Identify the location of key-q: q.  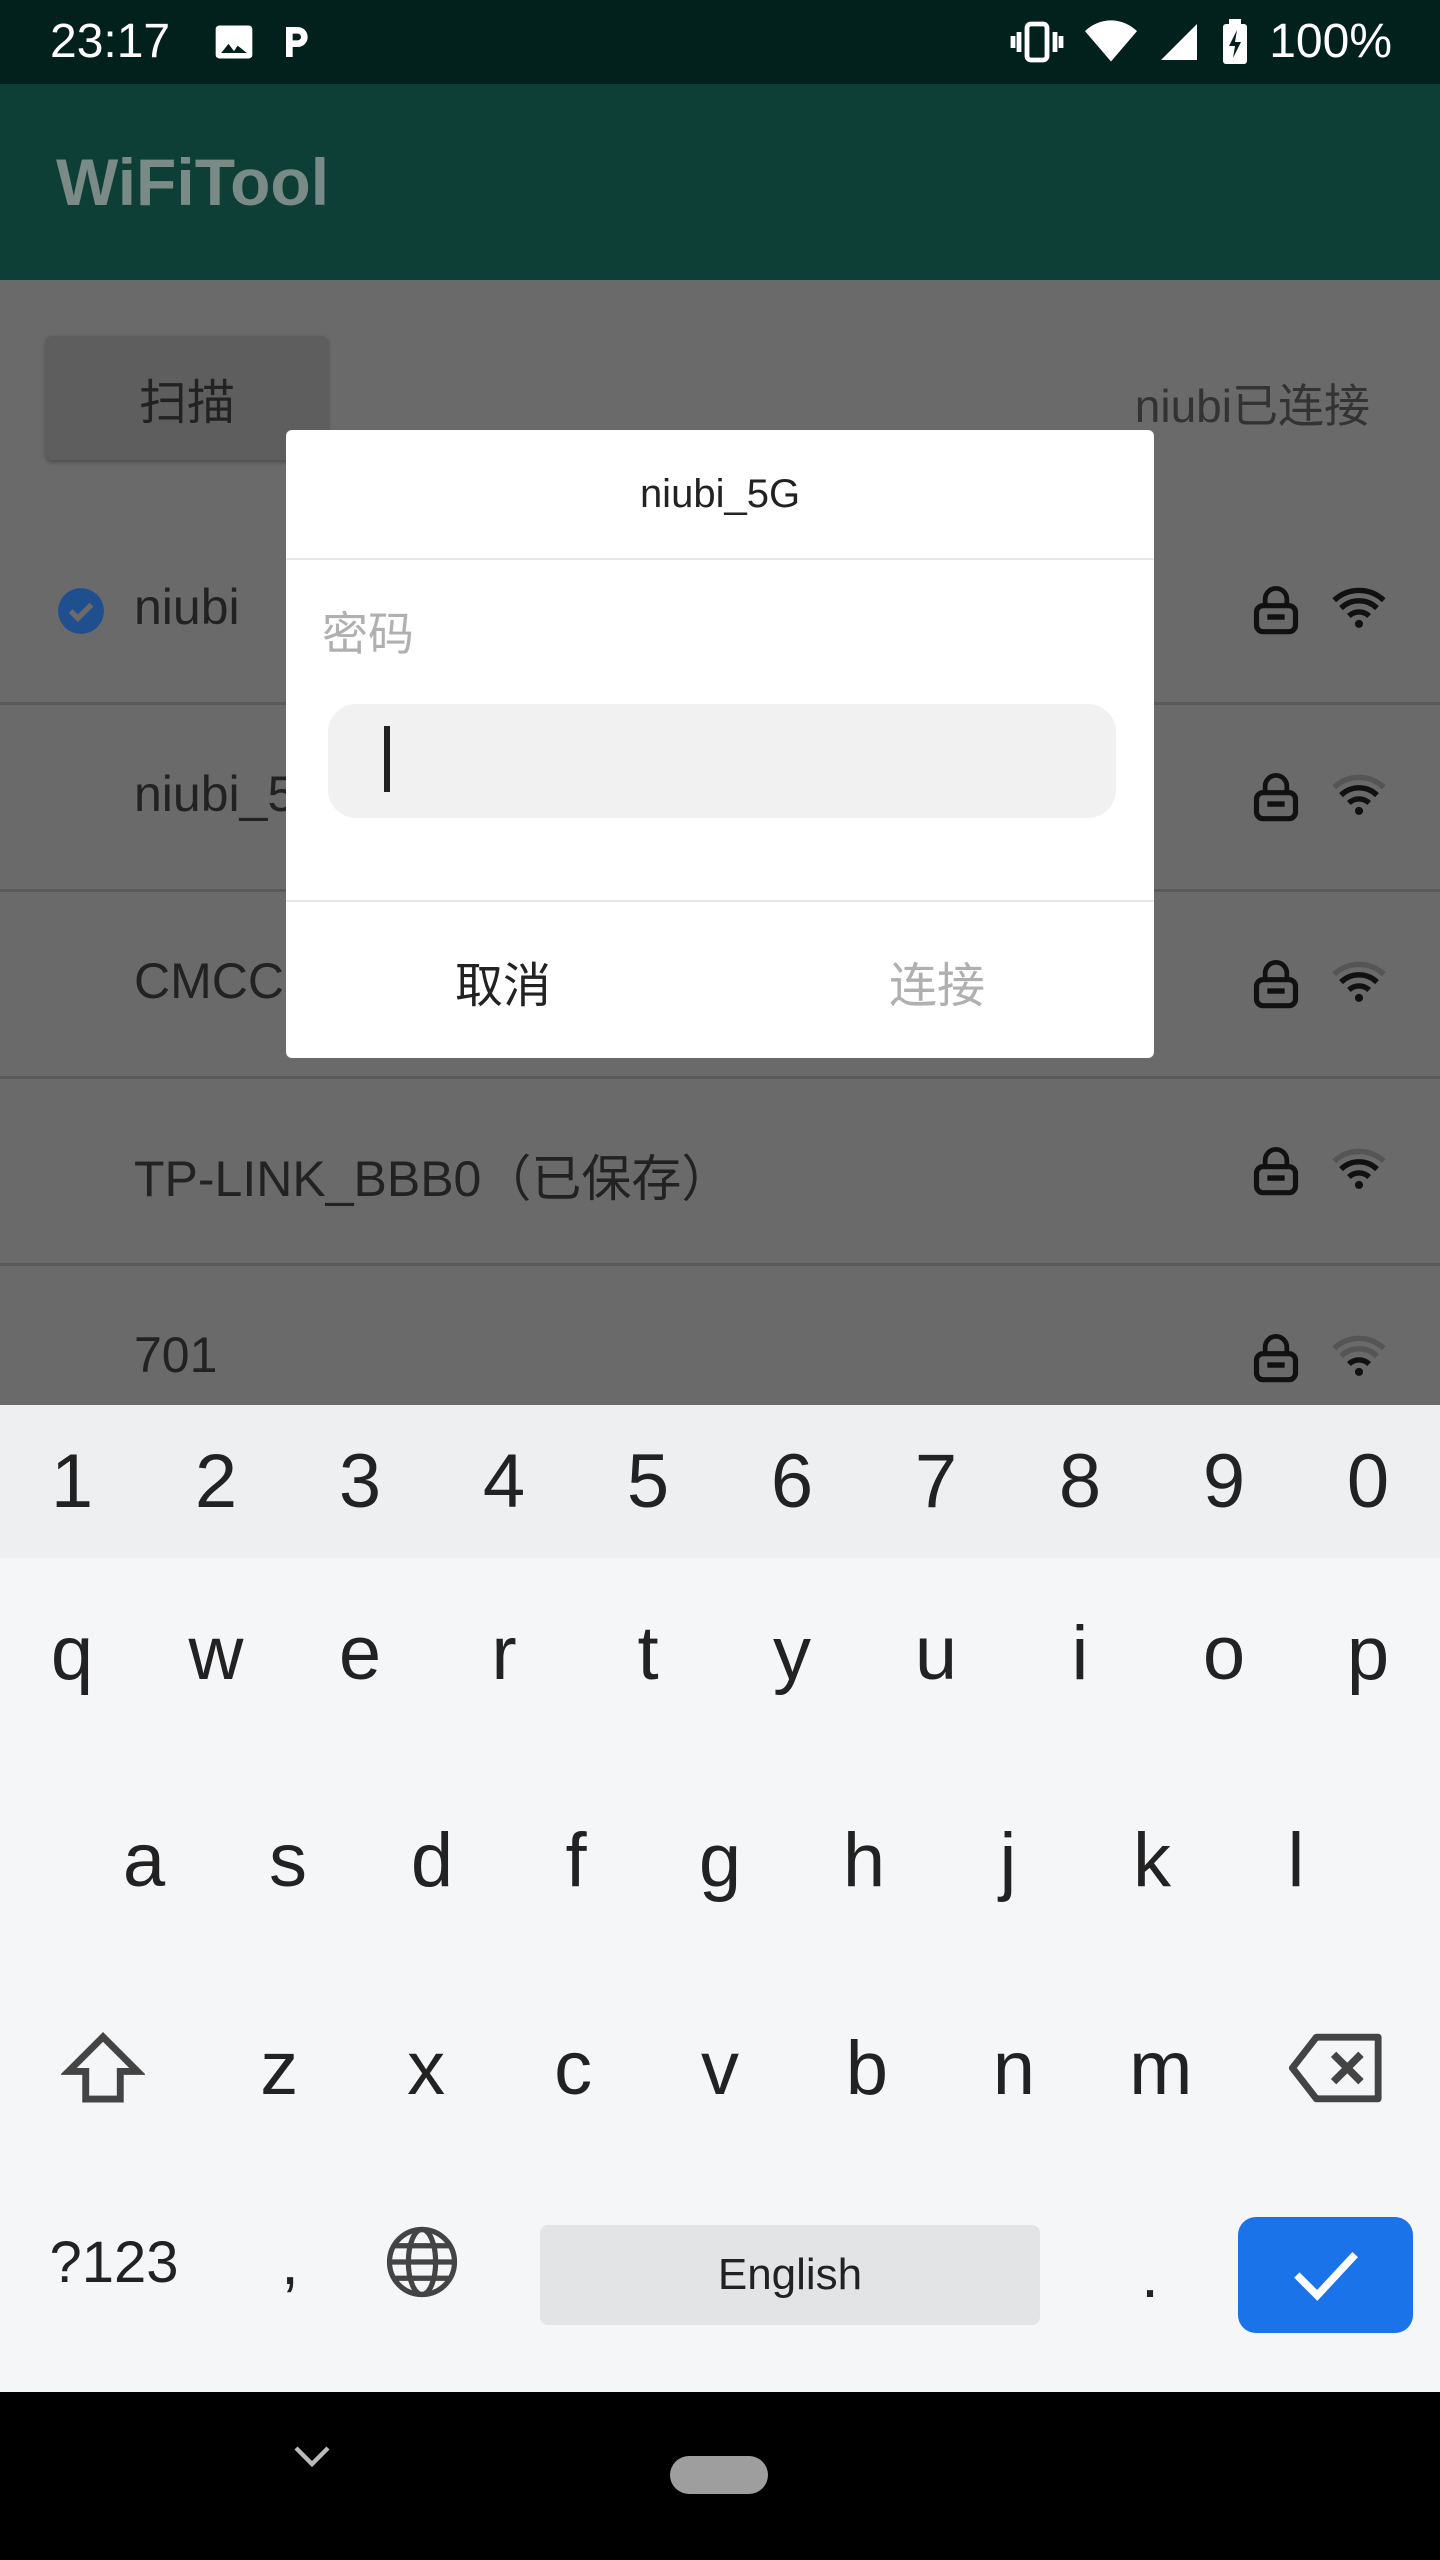
(72, 1653).